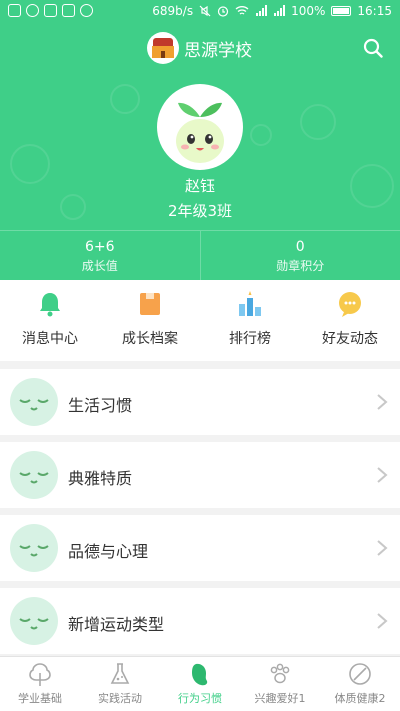  Describe the element at coordinates (242, 10) in the screenshot. I see `wifi-icon` at that location.